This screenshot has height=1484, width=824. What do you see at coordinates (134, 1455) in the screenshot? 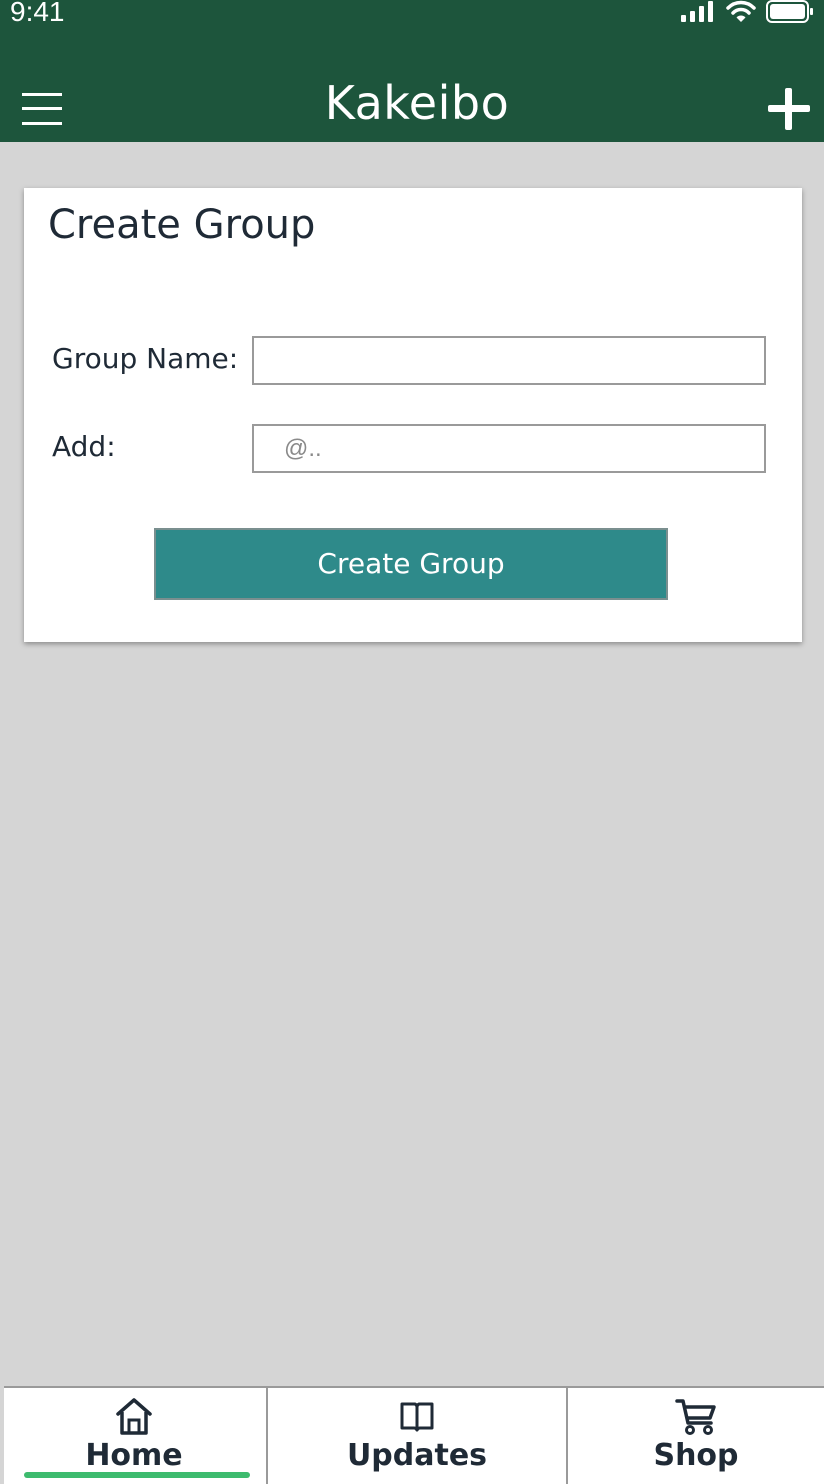
I see `tab-home-label: Home` at bounding box center [134, 1455].